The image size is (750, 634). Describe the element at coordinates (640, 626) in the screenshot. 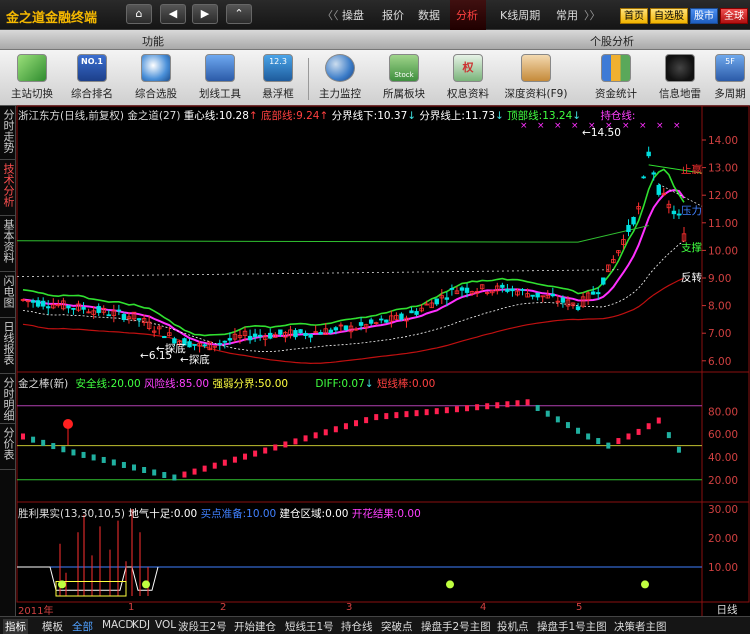

I see `tab-decision-main: 决策者主图` at that location.